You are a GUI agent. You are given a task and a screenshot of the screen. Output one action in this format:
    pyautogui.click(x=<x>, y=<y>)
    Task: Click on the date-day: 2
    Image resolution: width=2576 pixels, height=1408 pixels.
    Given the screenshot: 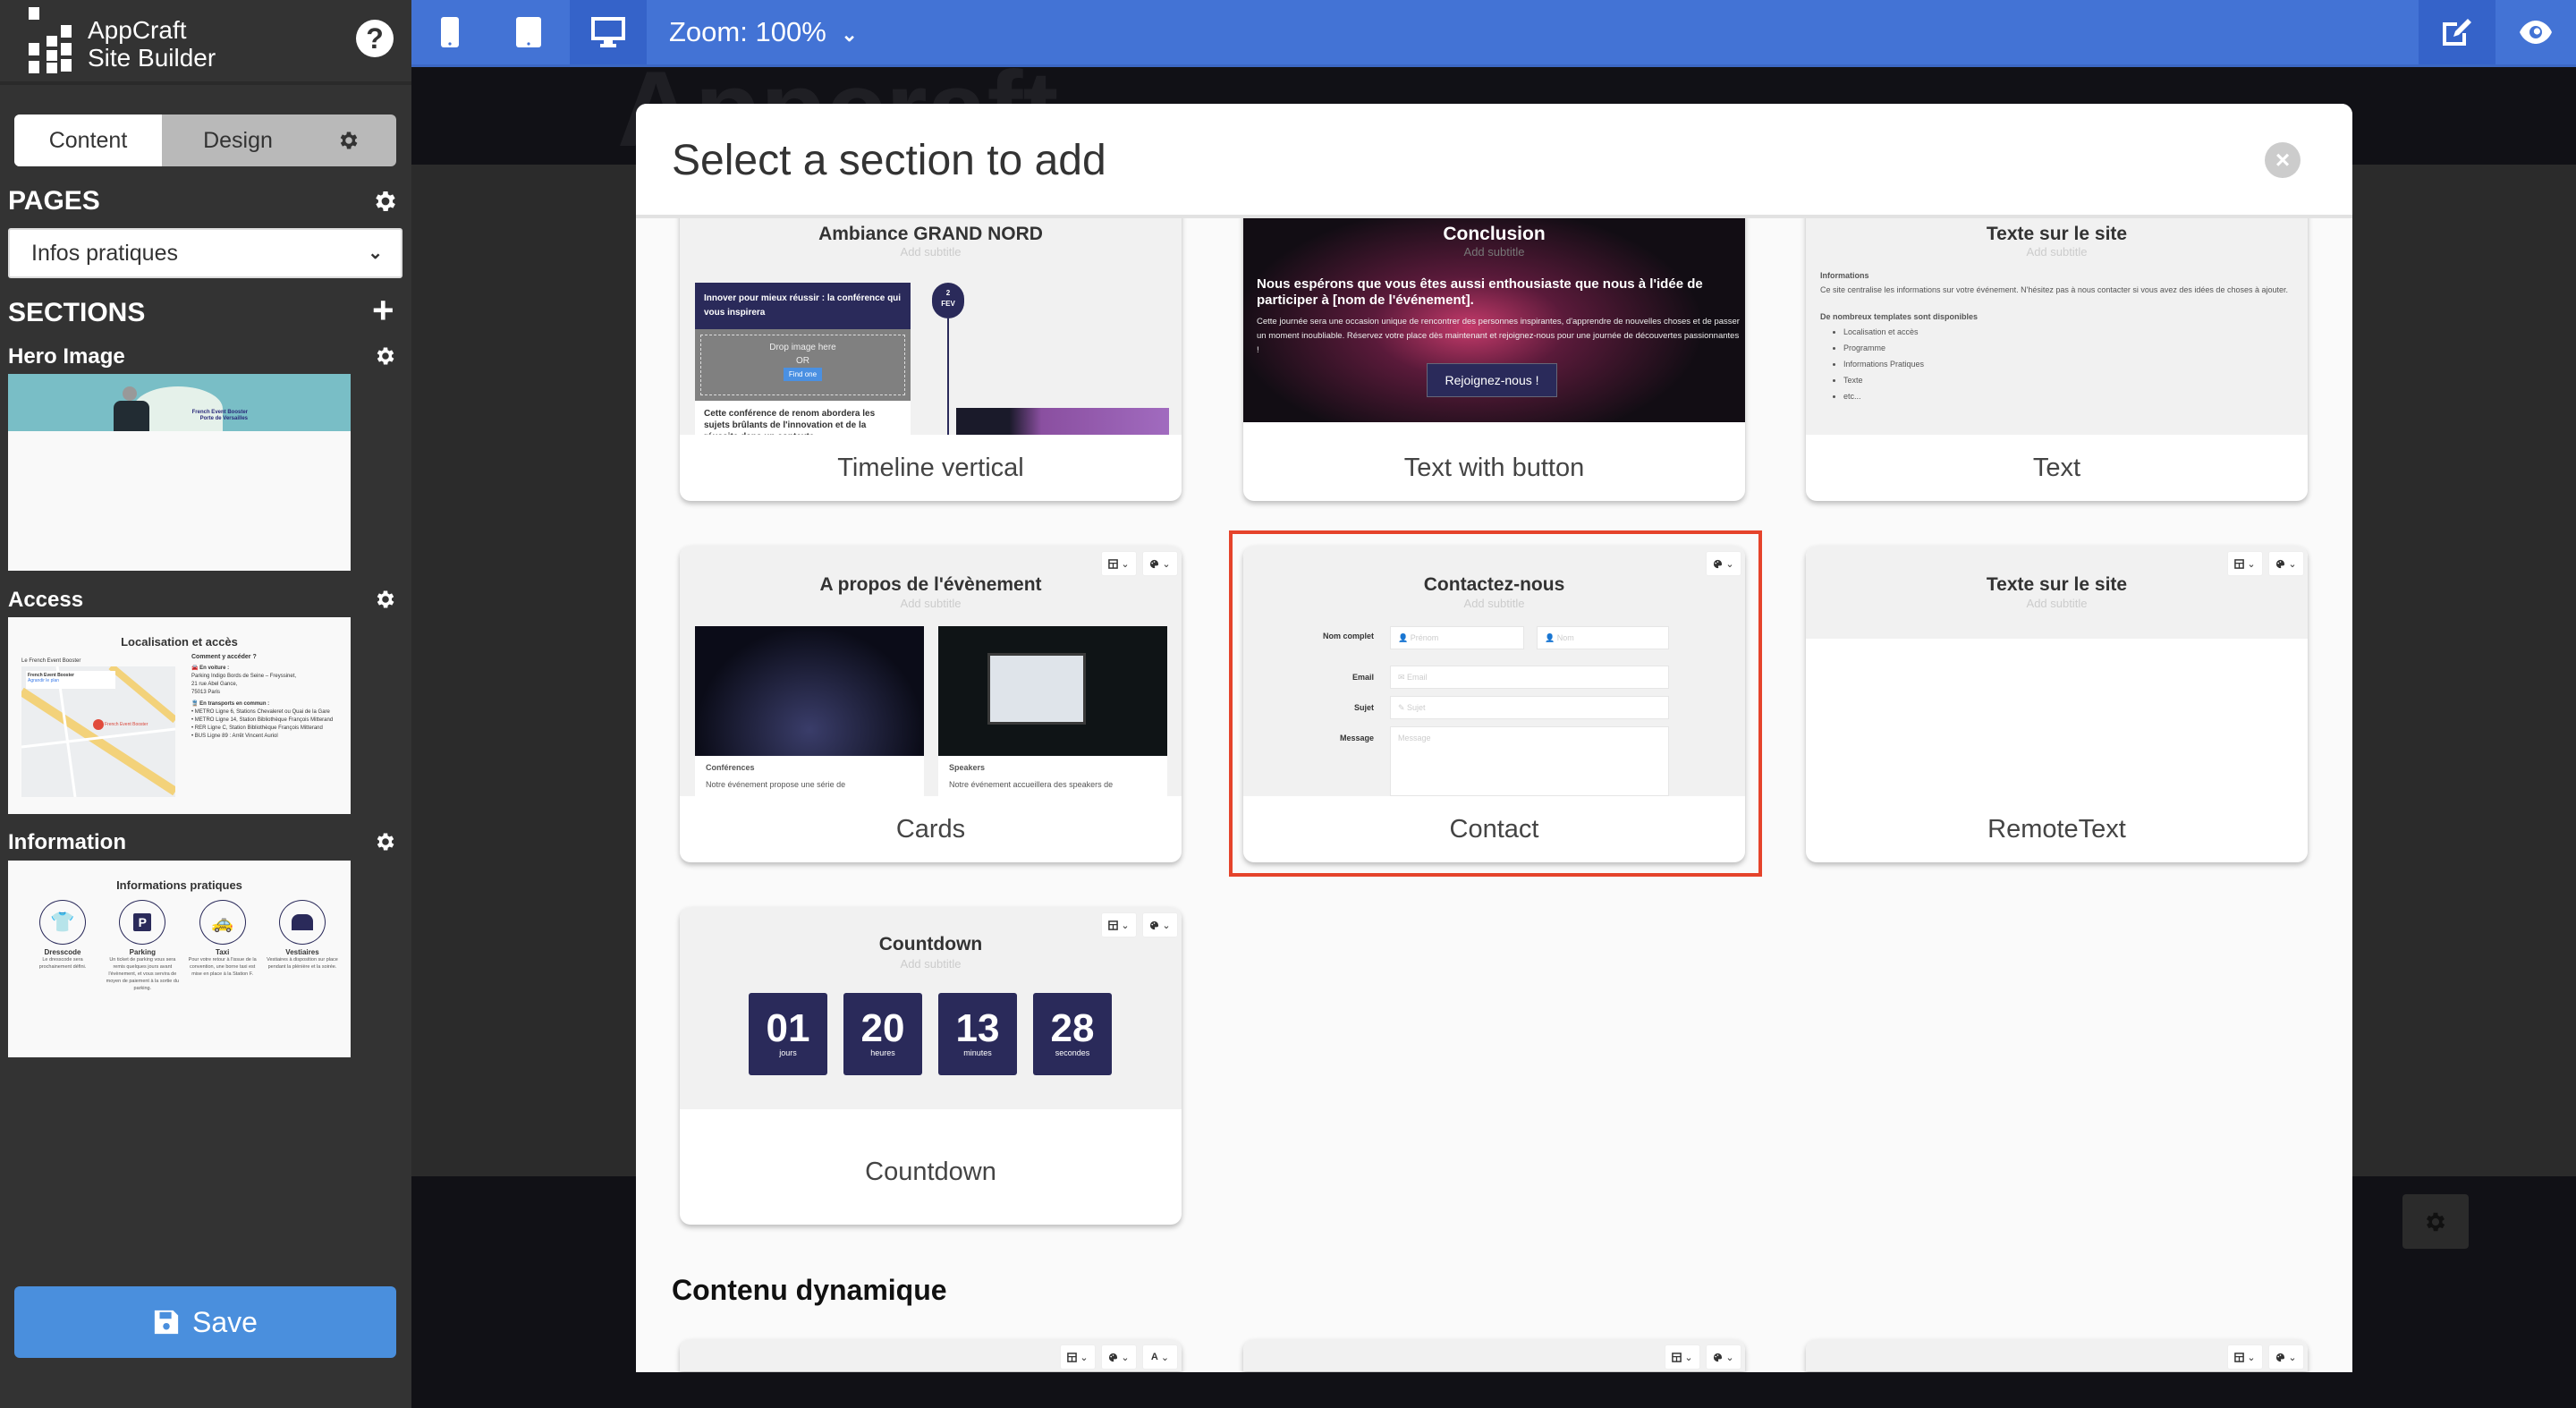 What is the action you would take?
    pyautogui.click(x=948, y=293)
    